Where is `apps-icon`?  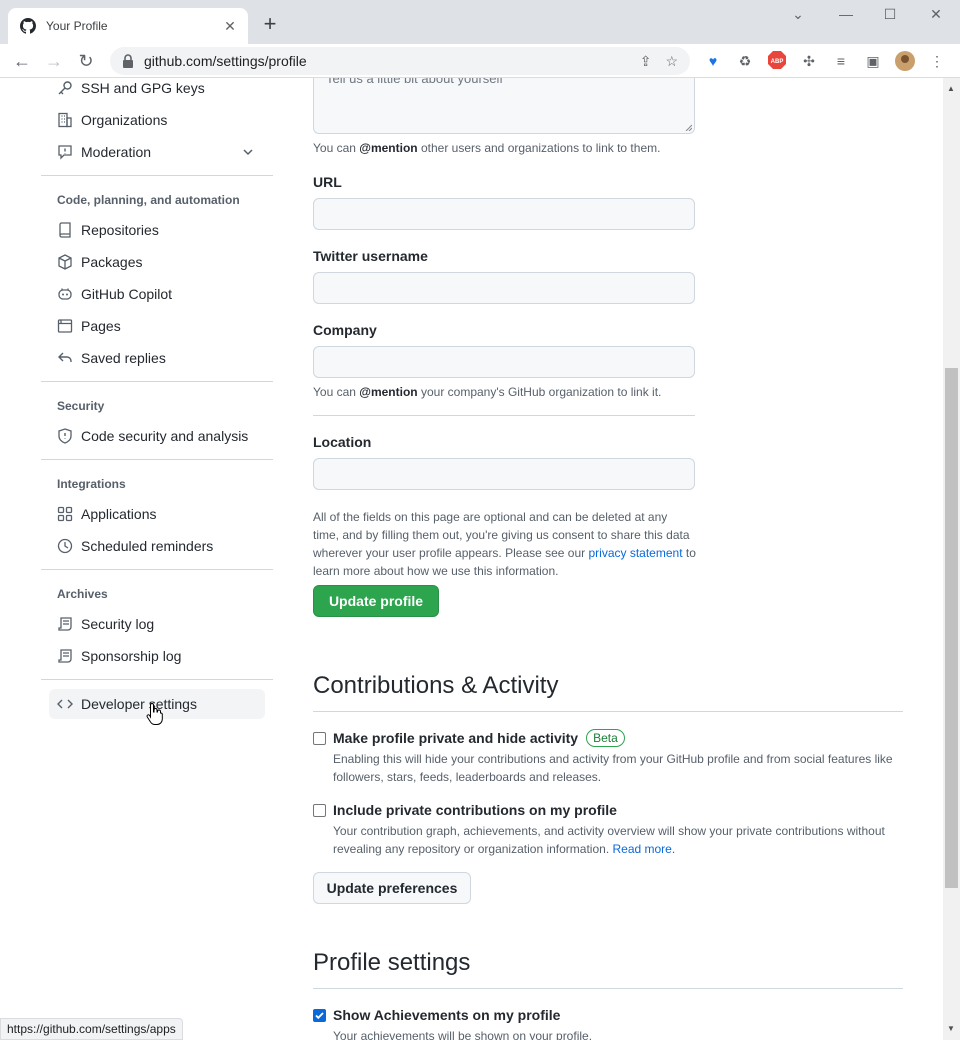
apps-icon is located at coordinates (65, 514).